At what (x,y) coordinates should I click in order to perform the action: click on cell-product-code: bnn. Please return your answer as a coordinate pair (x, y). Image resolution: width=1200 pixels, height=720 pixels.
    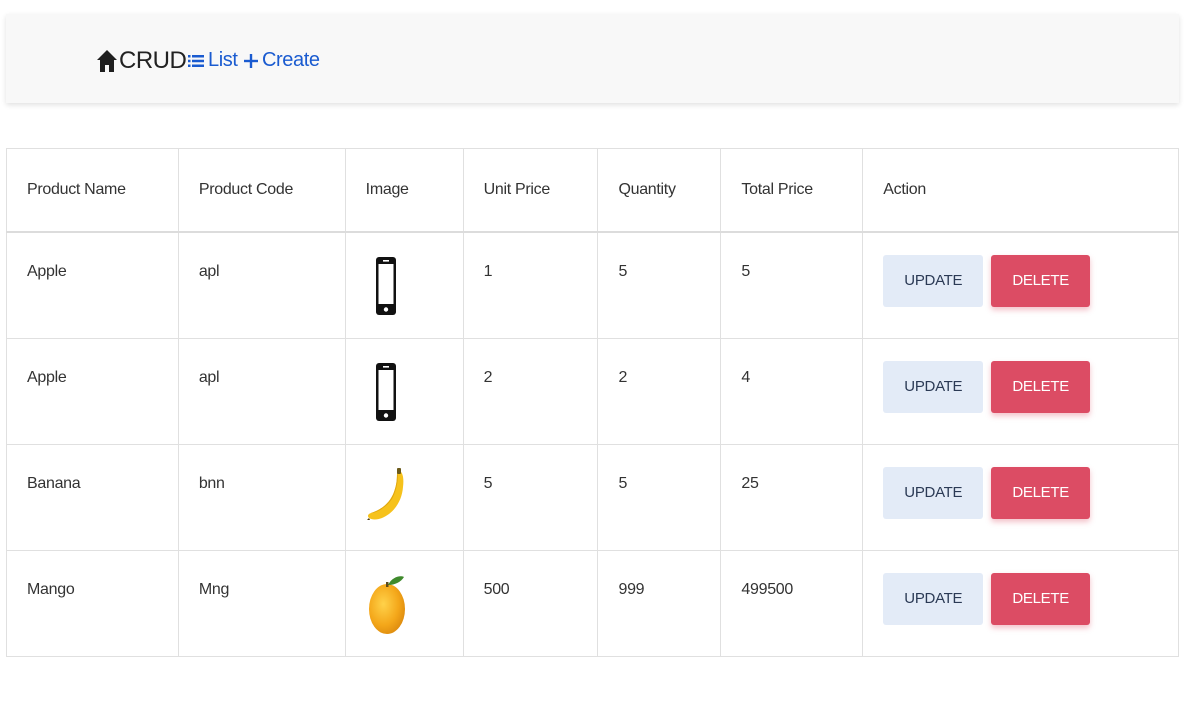
    Looking at the image, I should click on (261, 497).